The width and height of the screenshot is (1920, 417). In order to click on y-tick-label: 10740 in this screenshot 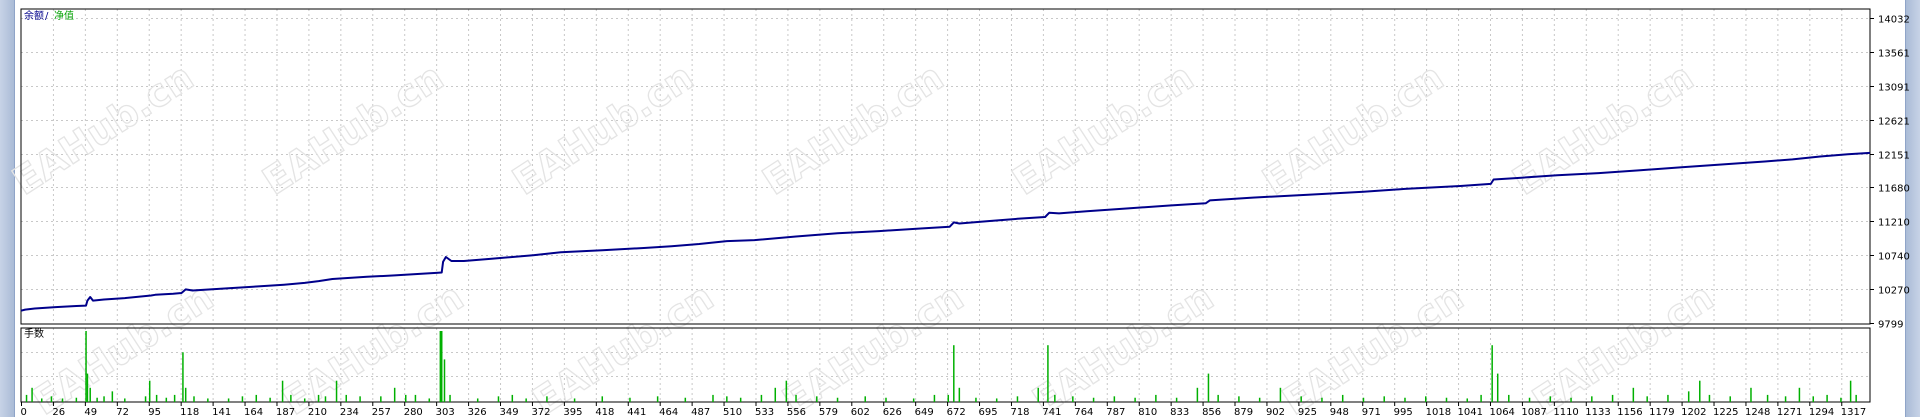, I will do `click(1894, 257)`.